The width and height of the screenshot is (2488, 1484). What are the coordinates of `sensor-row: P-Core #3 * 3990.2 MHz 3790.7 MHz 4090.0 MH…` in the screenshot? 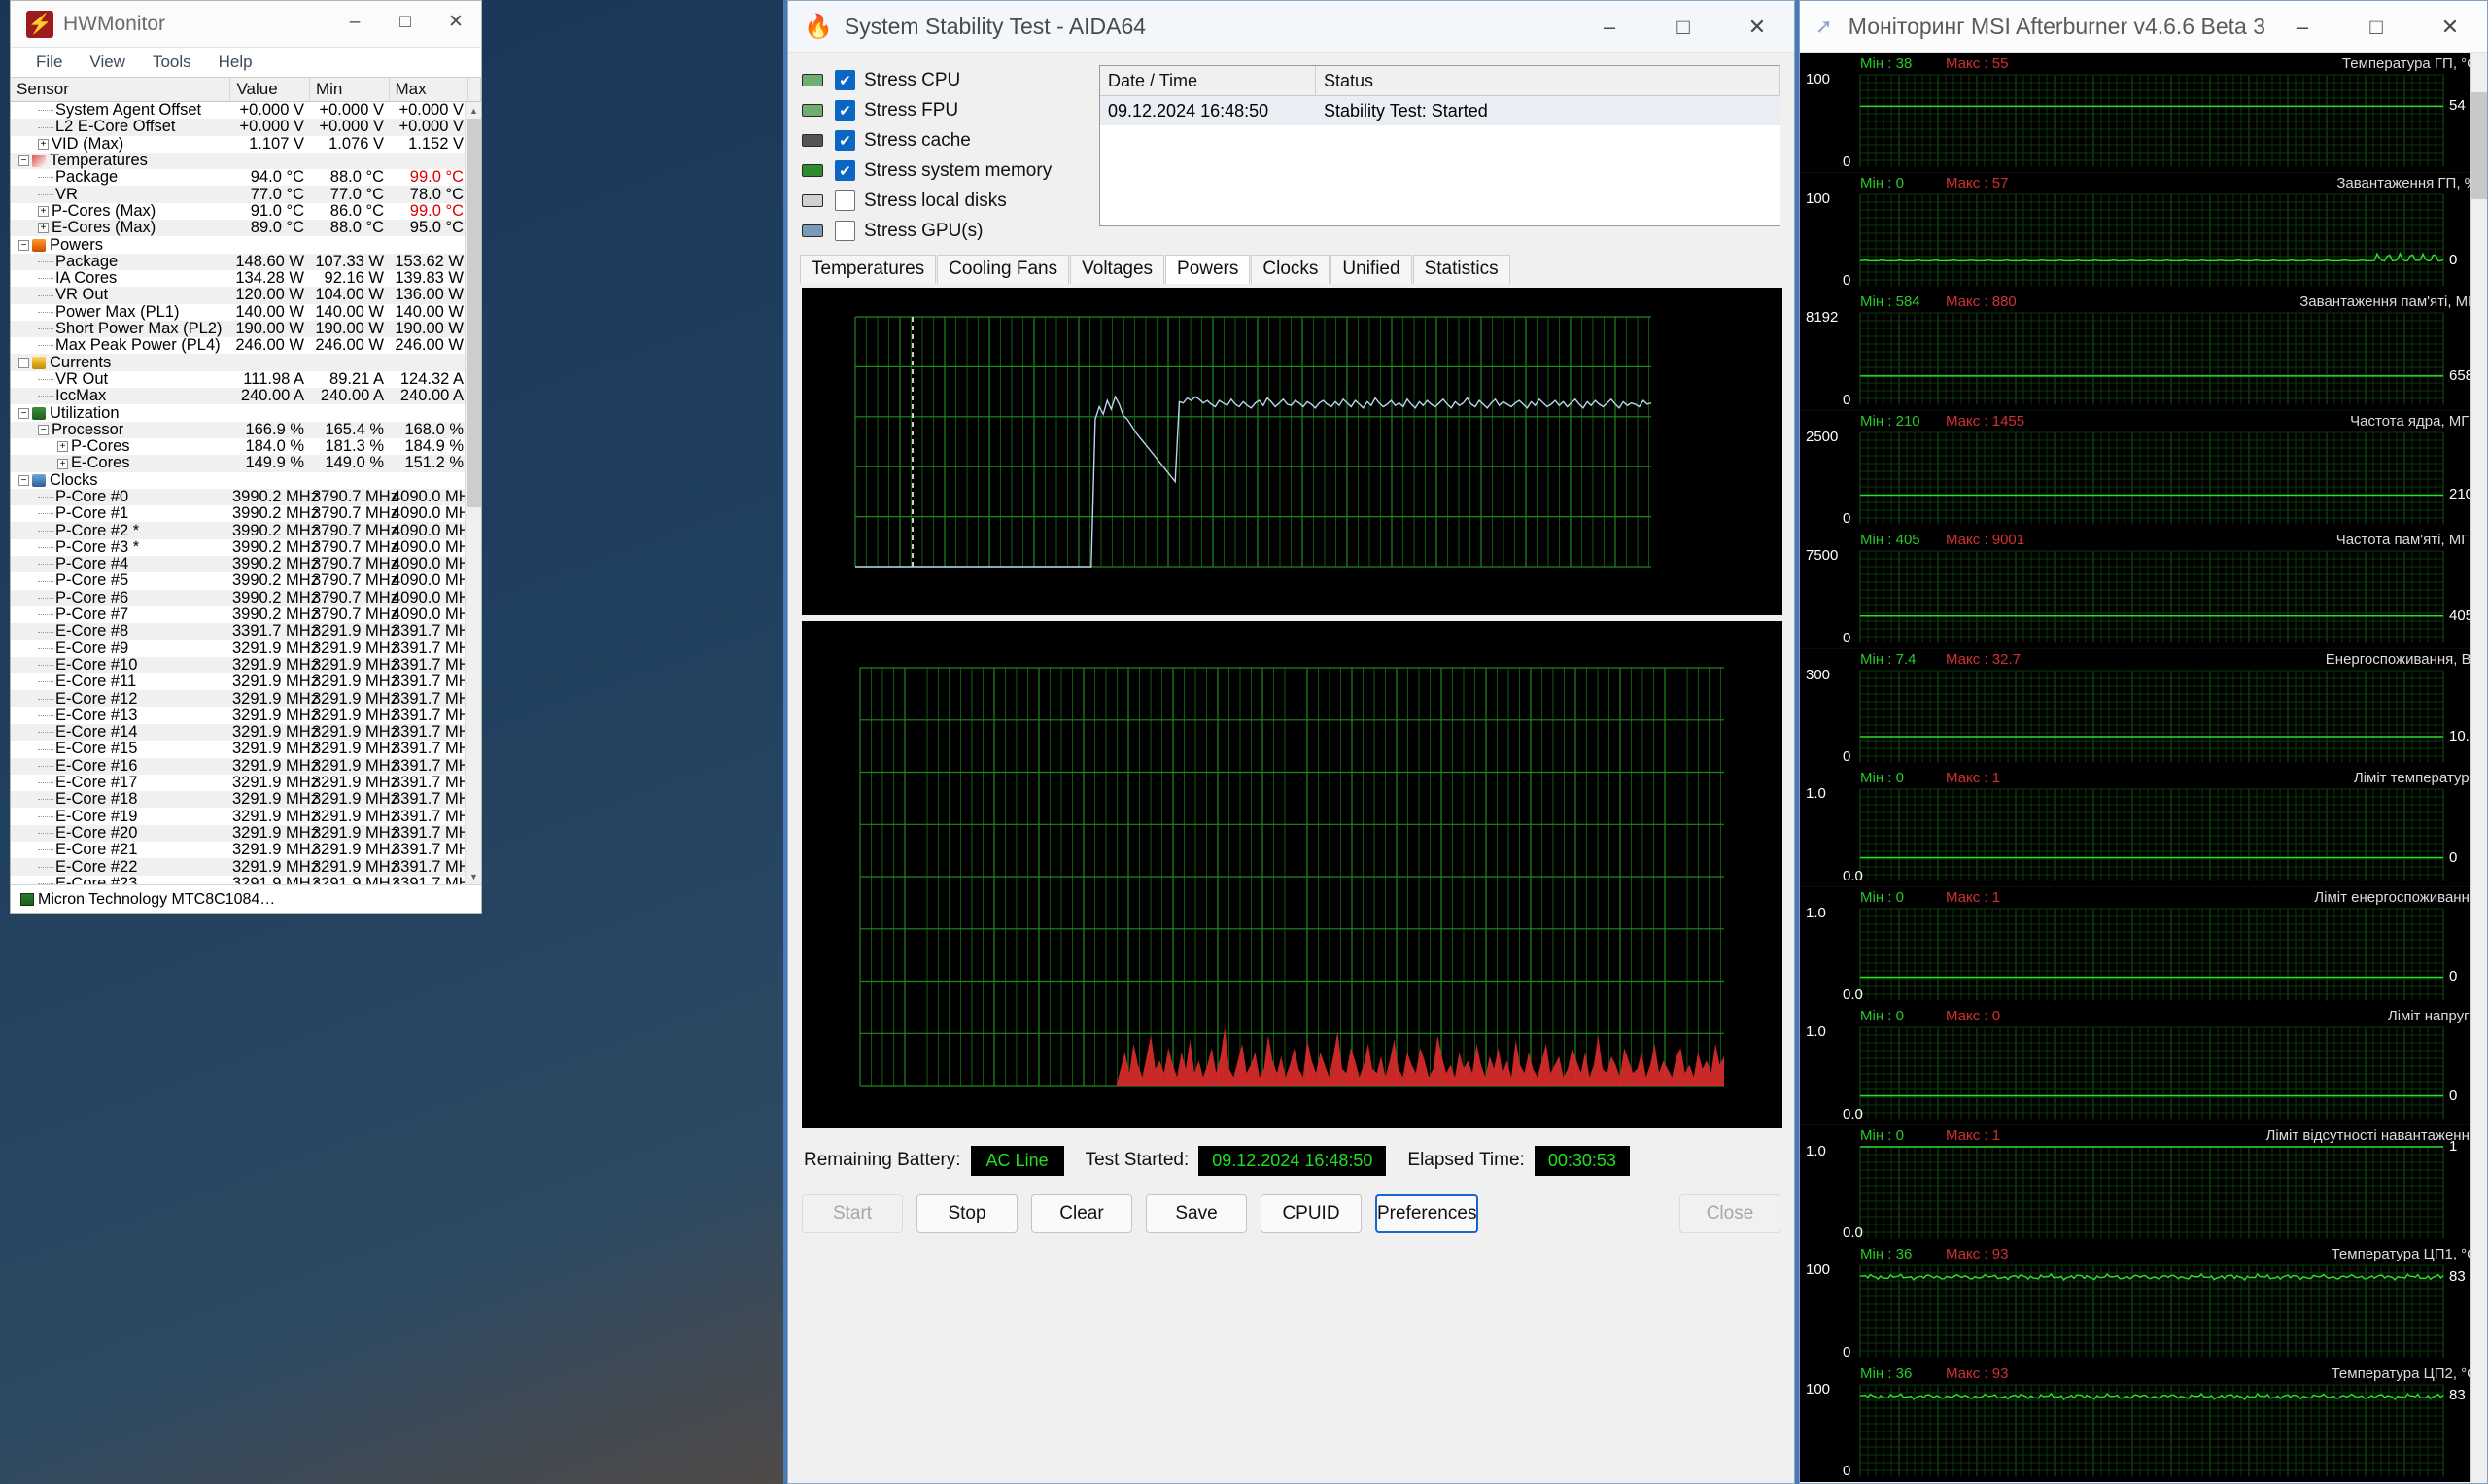 It's located at (246, 547).